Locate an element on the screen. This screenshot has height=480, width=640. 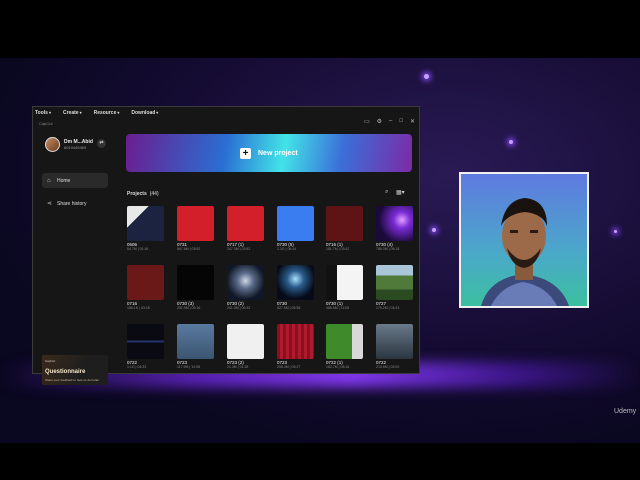
promo-title: Questionnaire is located at coordinates (65, 372).